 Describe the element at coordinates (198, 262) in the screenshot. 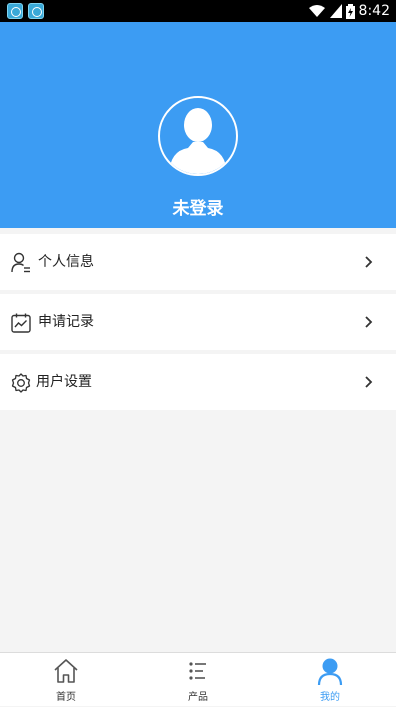

I see `menu-item-personal-info: 个人信息` at that location.